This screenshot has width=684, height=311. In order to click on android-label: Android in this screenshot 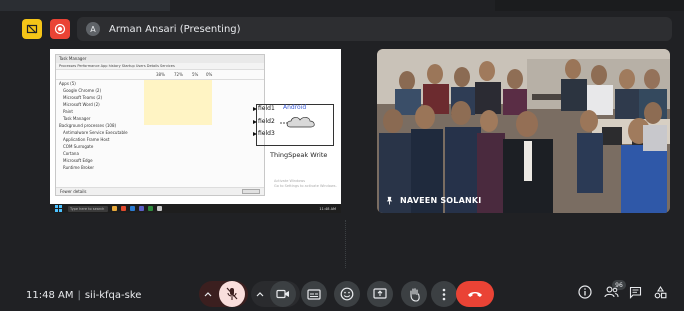, I will do `click(295, 107)`.